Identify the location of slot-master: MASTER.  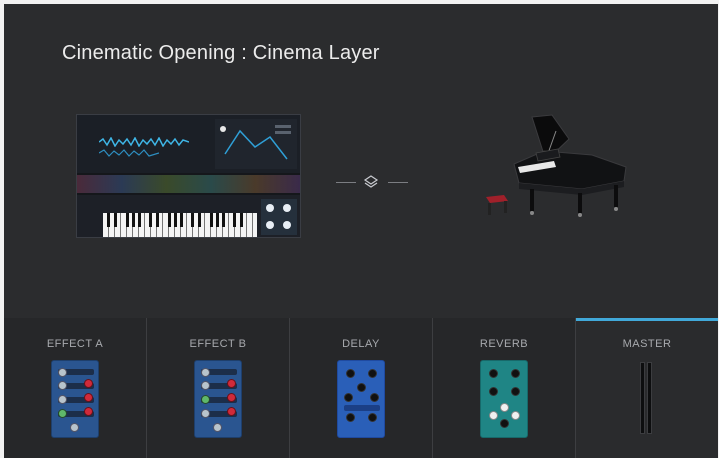
(647, 388).